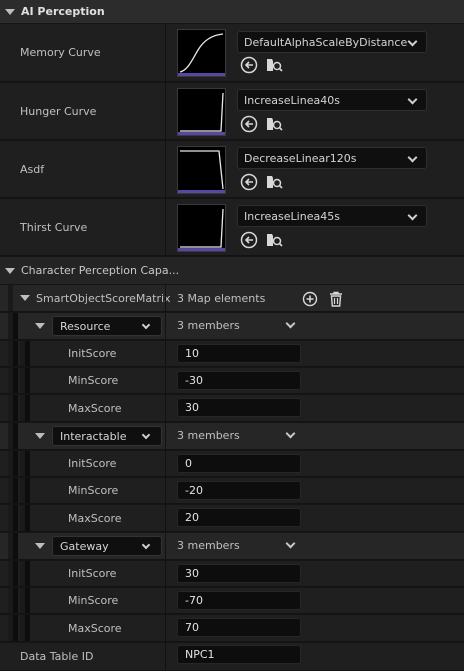 This screenshot has width=464, height=671. I want to click on curve-asset-combo: IncreaseLinea45s, so click(332, 216).